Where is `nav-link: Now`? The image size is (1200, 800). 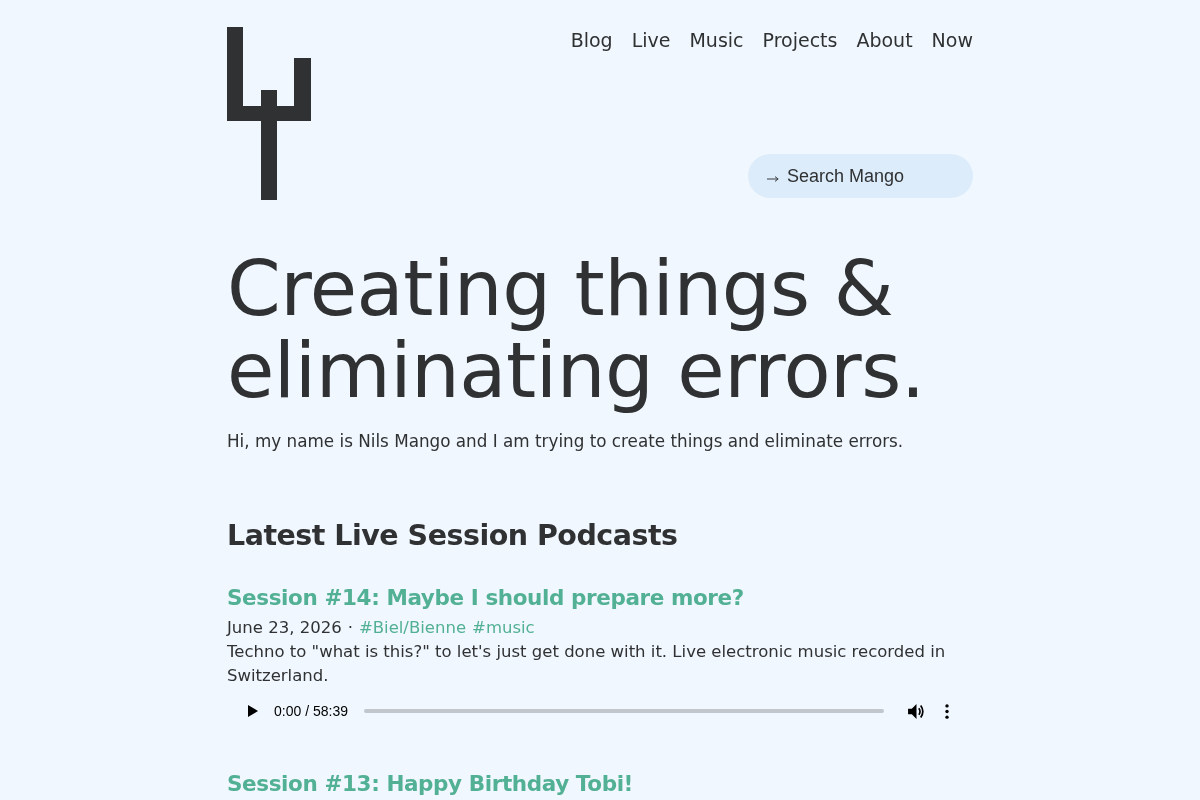
nav-link: Now is located at coordinates (952, 40).